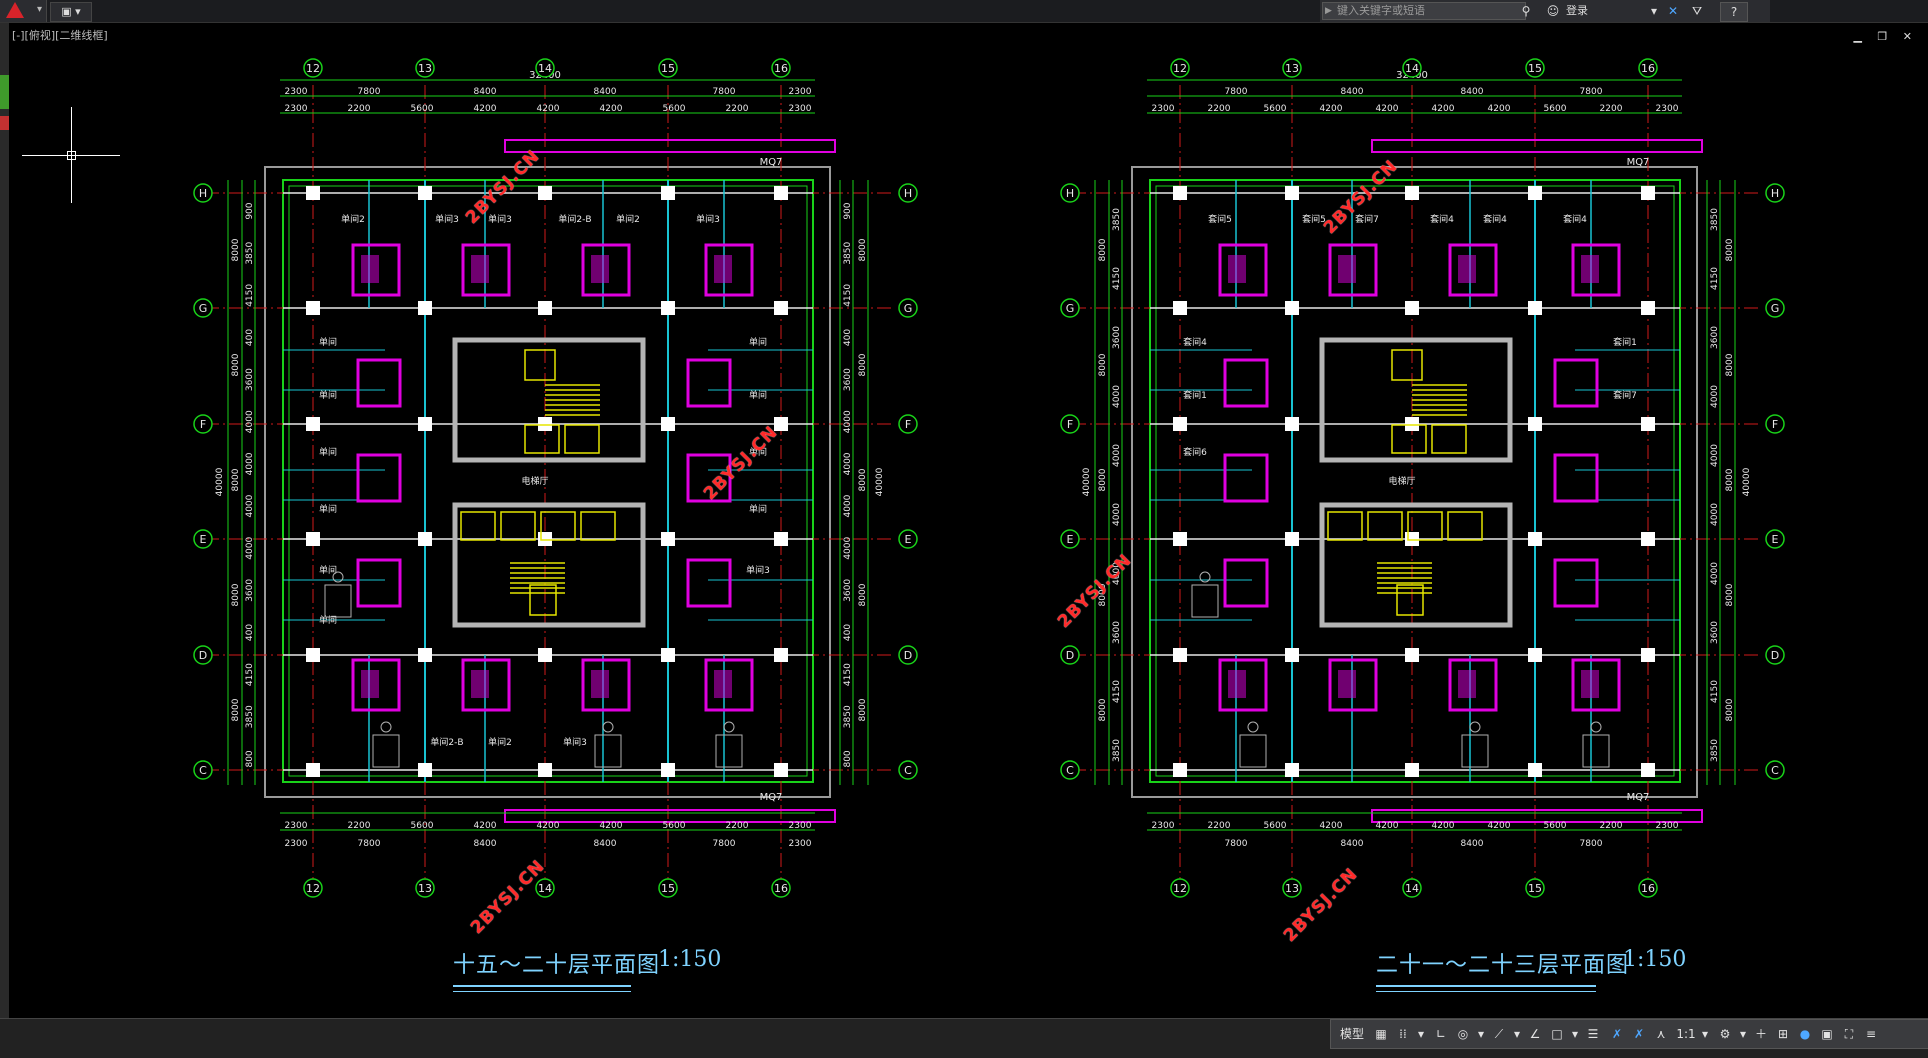  Describe the element at coordinates (1499, 1034) in the screenshot. I see `isodraft-icon: ⟋` at that location.